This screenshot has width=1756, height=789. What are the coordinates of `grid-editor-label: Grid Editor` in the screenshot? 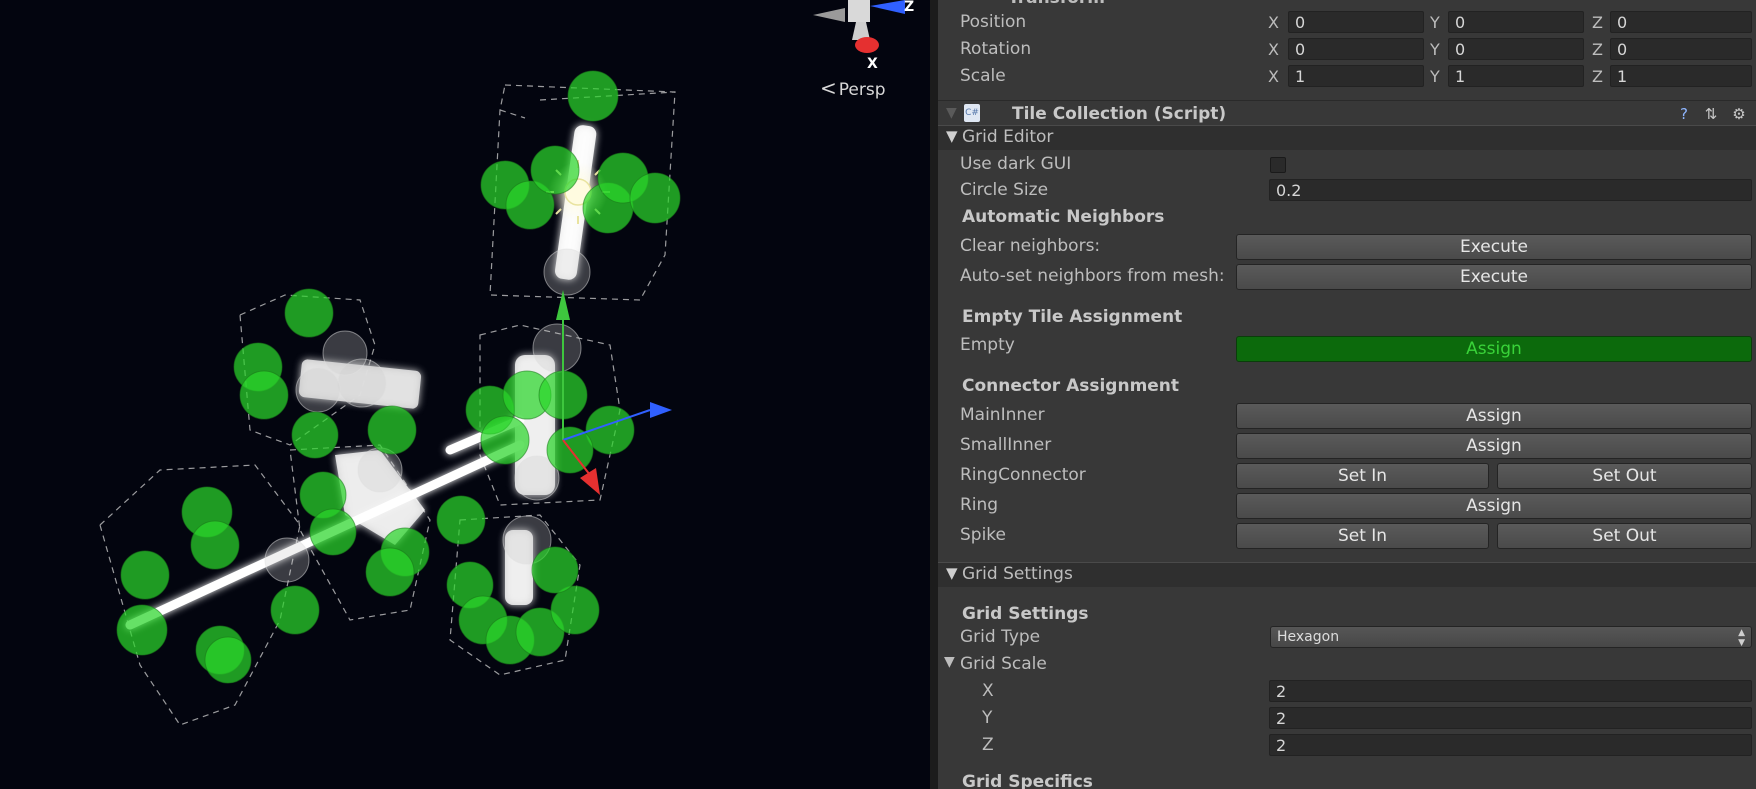 It's located at (1008, 137).